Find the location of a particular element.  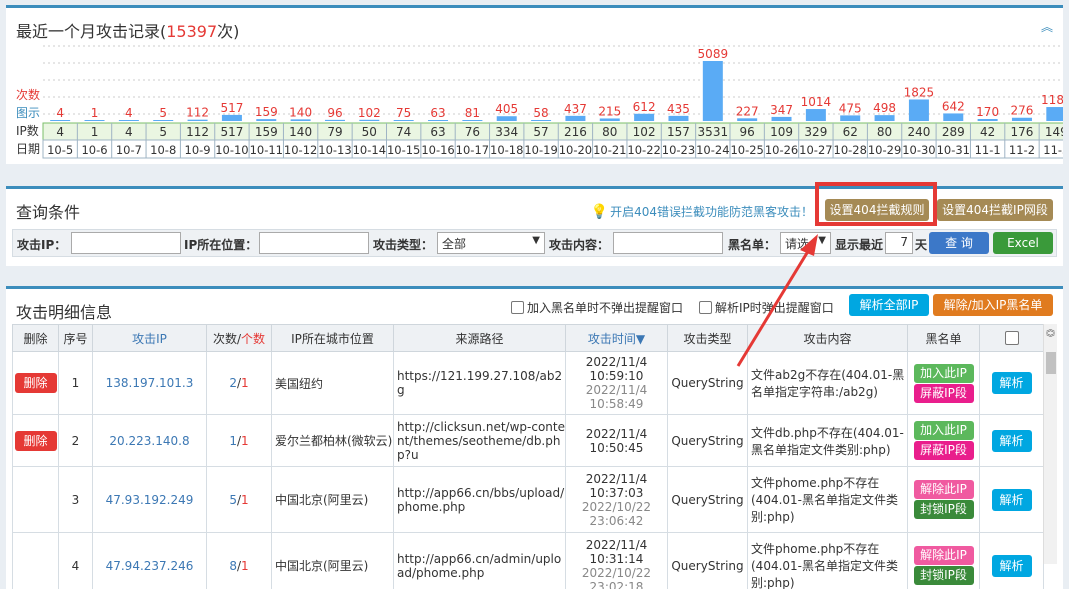

arrow-line is located at coordinates (774, 307).